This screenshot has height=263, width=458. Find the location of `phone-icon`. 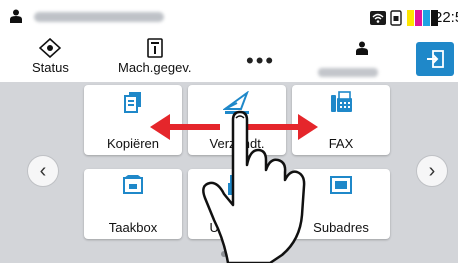

phone-icon is located at coordinates (396, 18).